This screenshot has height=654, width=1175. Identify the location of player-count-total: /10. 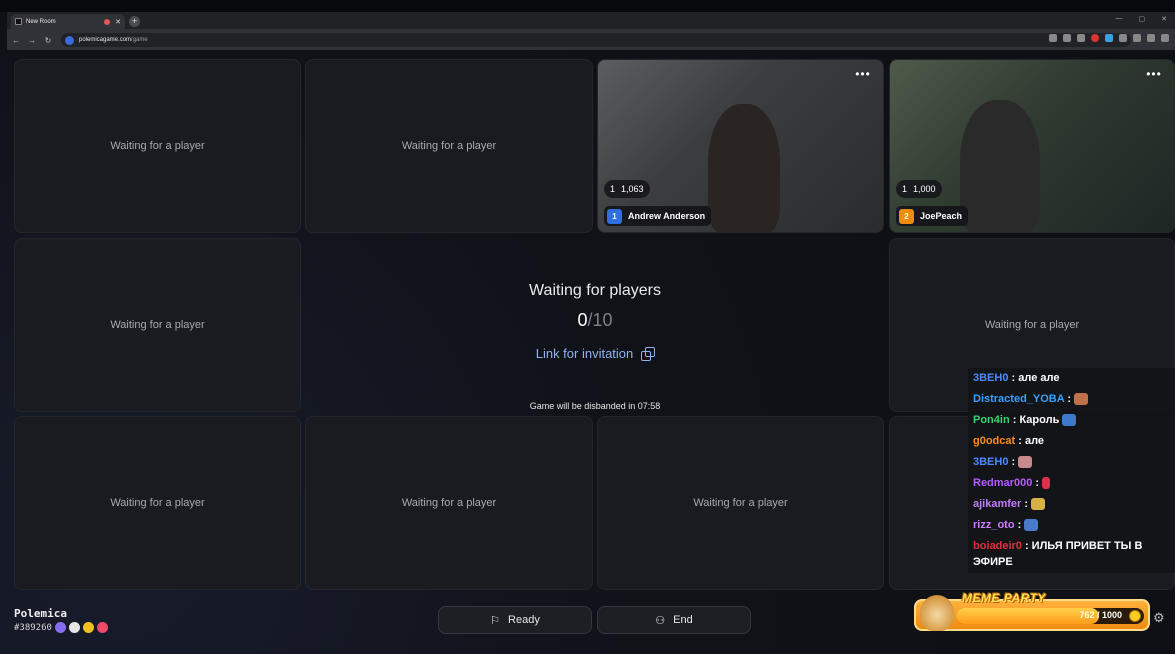
(600, 320).